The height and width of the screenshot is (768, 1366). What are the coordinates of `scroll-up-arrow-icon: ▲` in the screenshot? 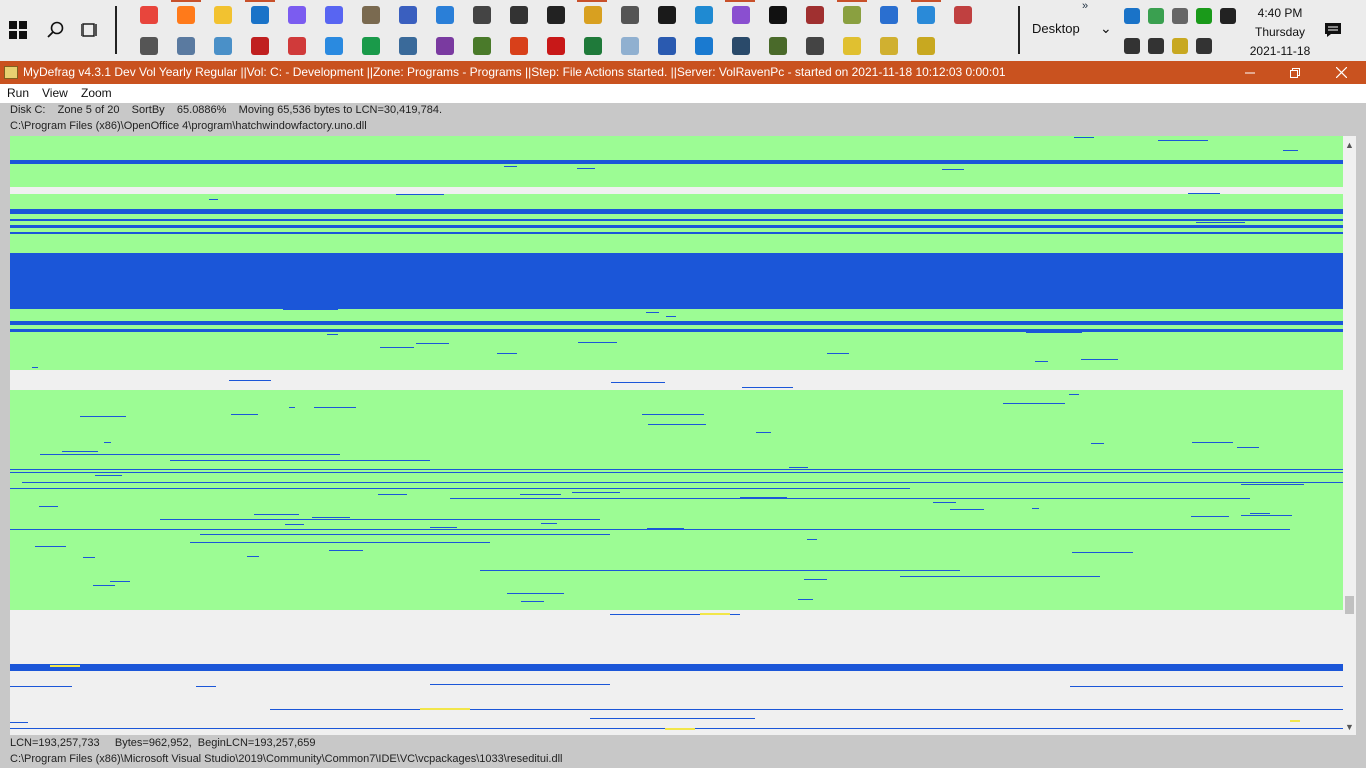 It's located at (1349, 145).